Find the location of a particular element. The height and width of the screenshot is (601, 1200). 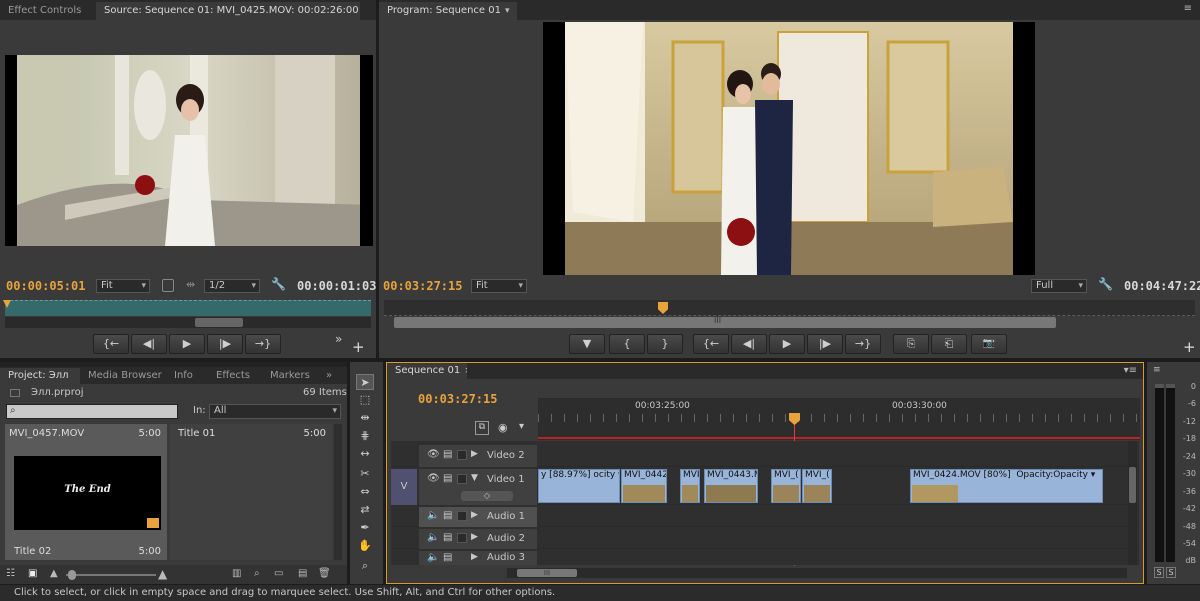

slip-tool-icon: ⇔ is located at coordinates (365, 492).